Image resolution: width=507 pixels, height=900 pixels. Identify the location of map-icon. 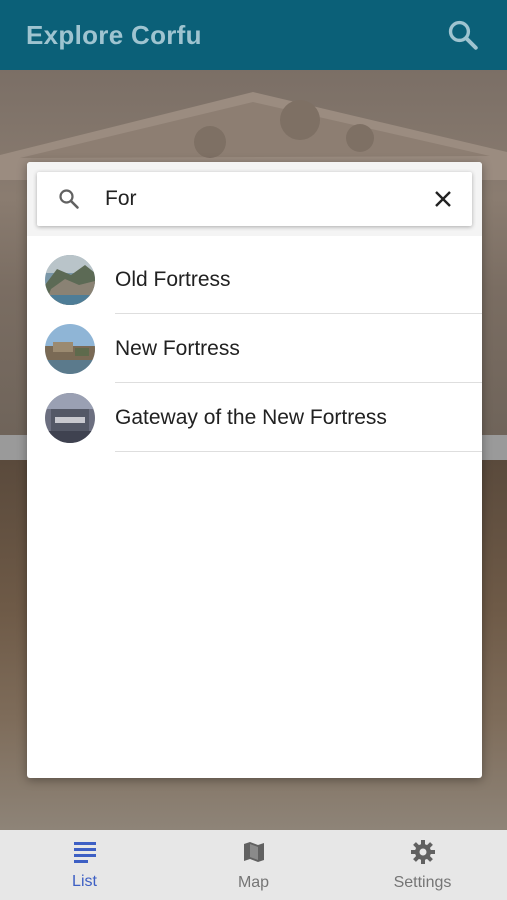
(254, 854).